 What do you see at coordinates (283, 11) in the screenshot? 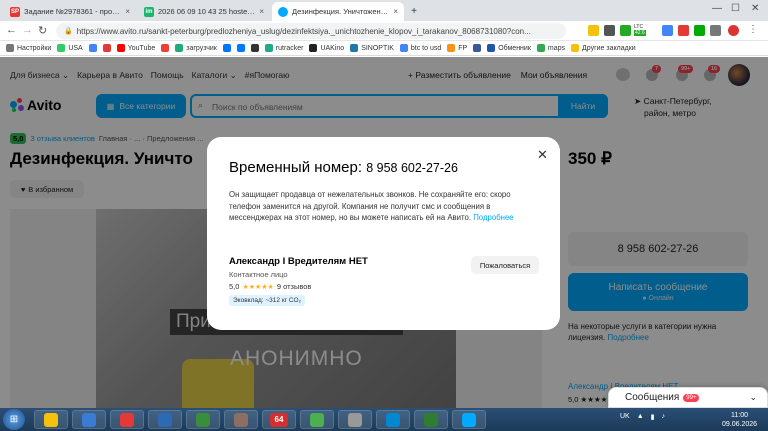
I see `avito-favicon-icon` at bounding box center [283, 11].